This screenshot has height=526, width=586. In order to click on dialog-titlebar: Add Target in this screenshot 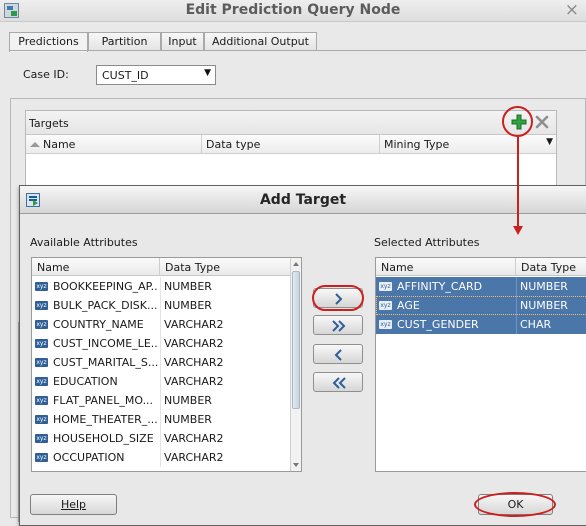, I will do `click(303, 200)`.